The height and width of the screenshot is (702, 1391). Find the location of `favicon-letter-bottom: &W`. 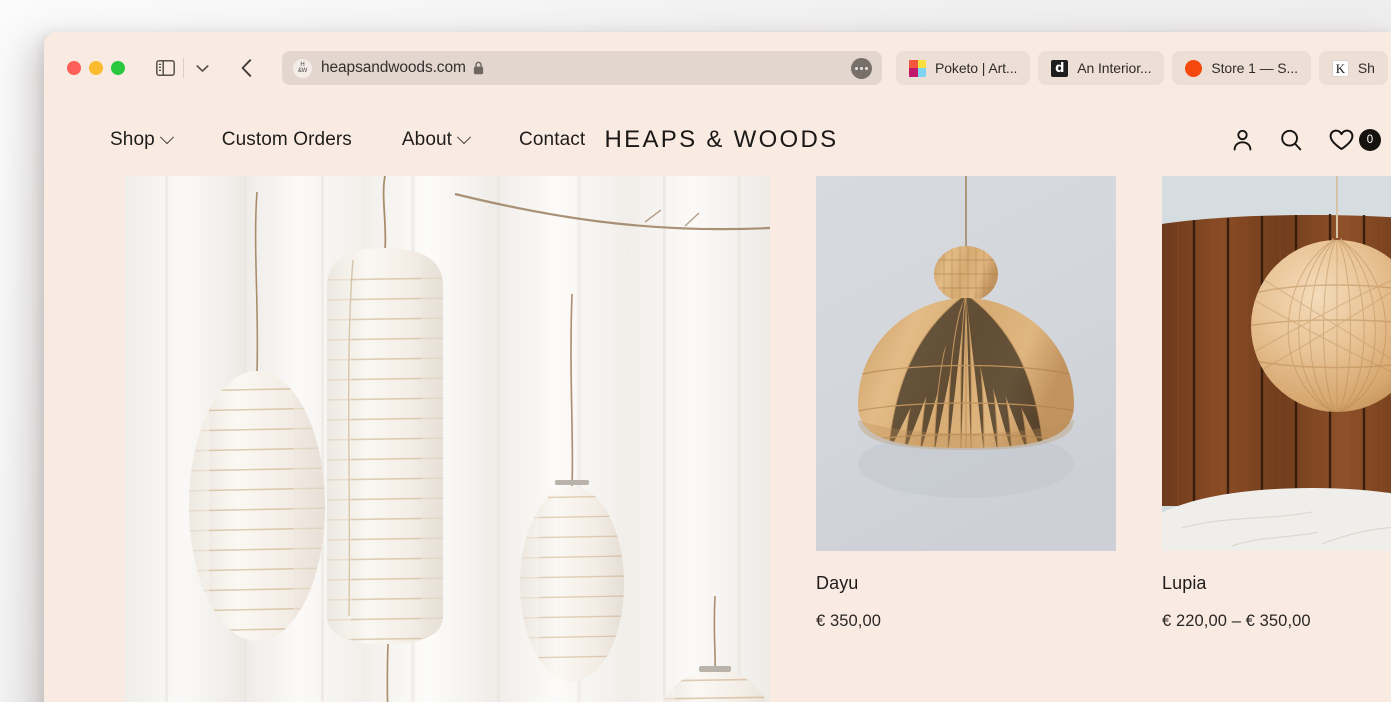

favicon-letter-bottom: &W is located at coordinates (302, 71).